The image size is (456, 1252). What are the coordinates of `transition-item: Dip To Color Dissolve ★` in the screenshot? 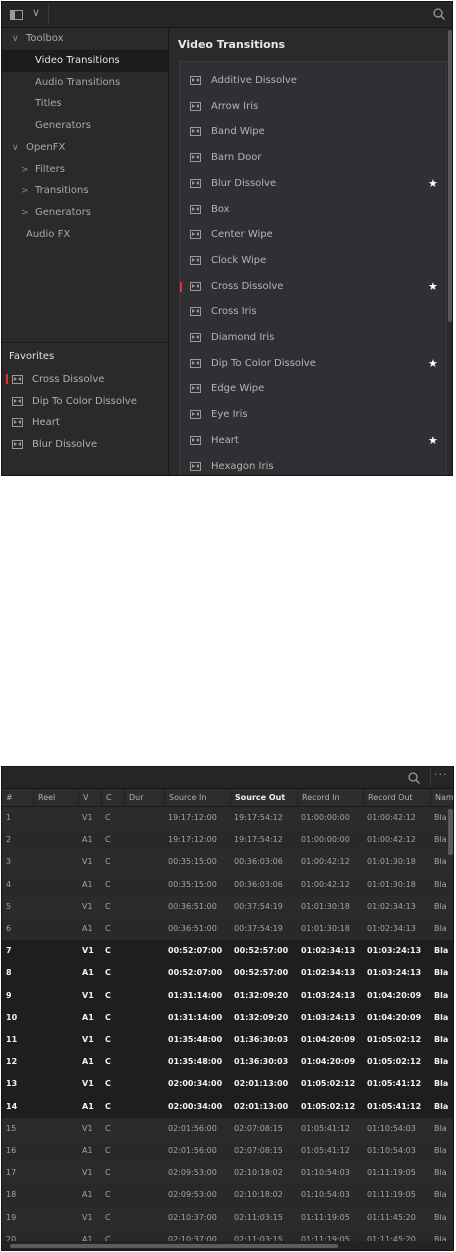 It's located at (313, 364).